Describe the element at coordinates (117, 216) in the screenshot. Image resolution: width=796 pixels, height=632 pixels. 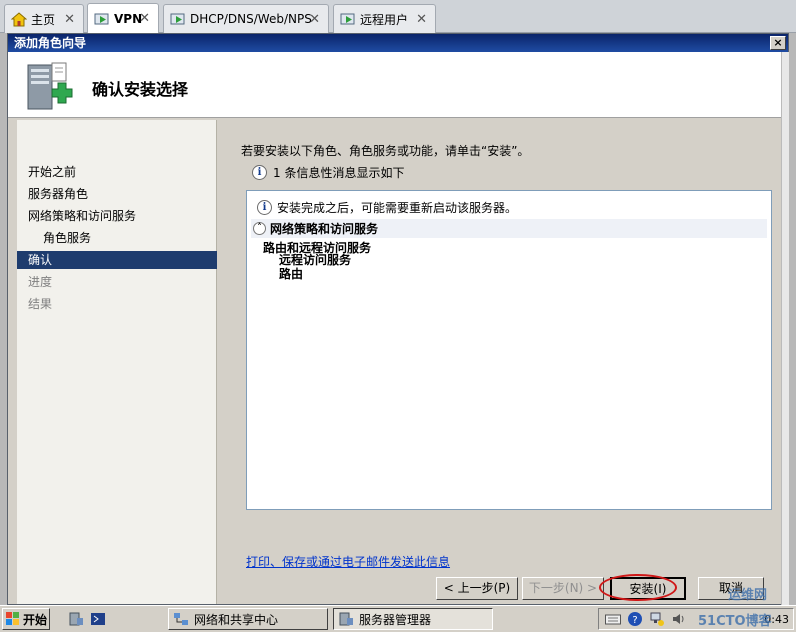
I see `nav-step-nps: 网络策略和访问服务` at that location.